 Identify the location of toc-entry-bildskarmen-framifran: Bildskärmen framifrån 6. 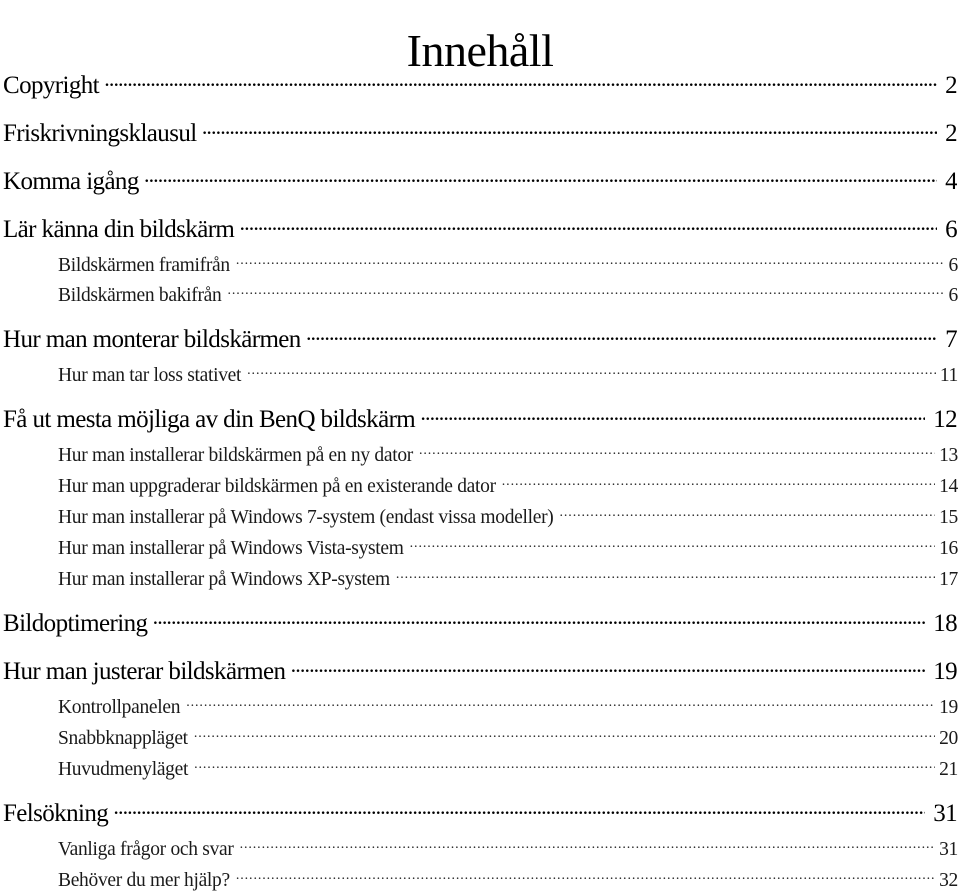
(508, 264).